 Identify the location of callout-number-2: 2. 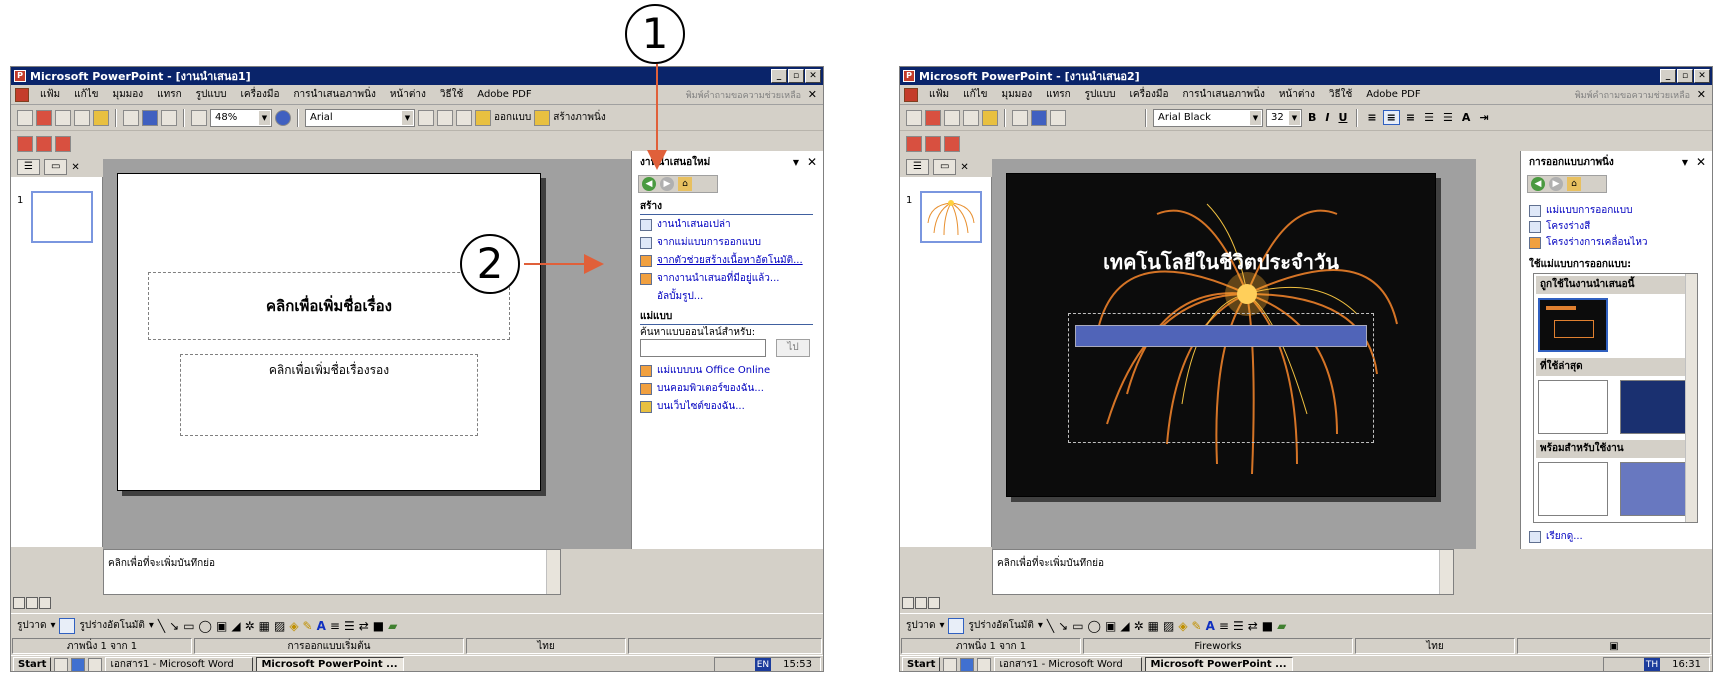
(490, 264).